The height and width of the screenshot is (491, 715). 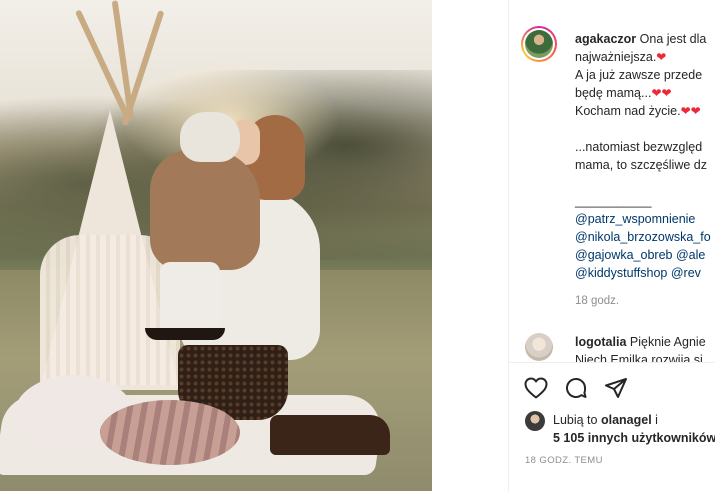 What do you see at coordinates (205, 210) in the screenshot?
I see `child-coat` at bounding box center [205, 210].